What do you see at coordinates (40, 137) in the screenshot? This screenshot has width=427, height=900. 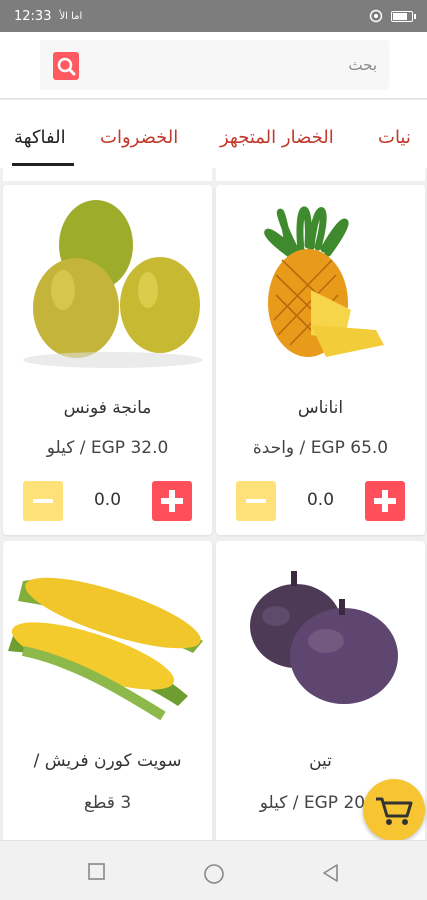 I see `tab-fruits: الفاكهة` at bounding box center [40, 137].